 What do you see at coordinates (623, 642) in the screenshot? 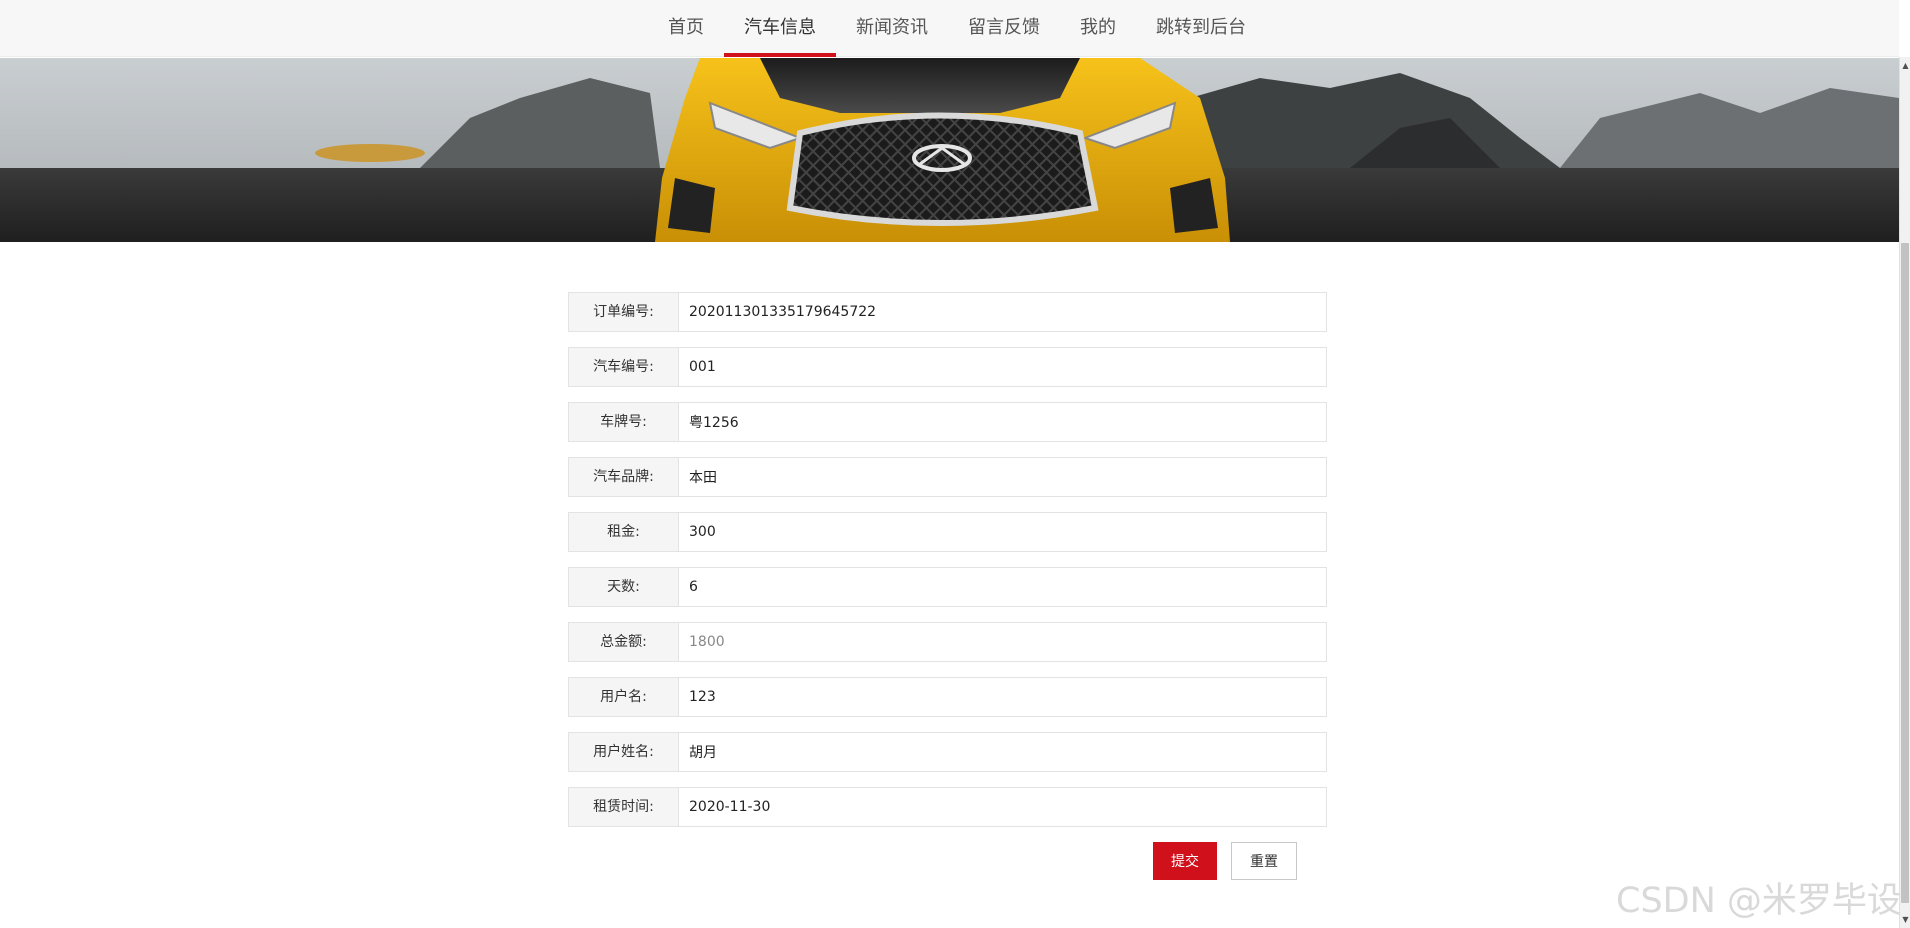
I see `total-amount-label: 总金额:` at bounding box center [623, 642].